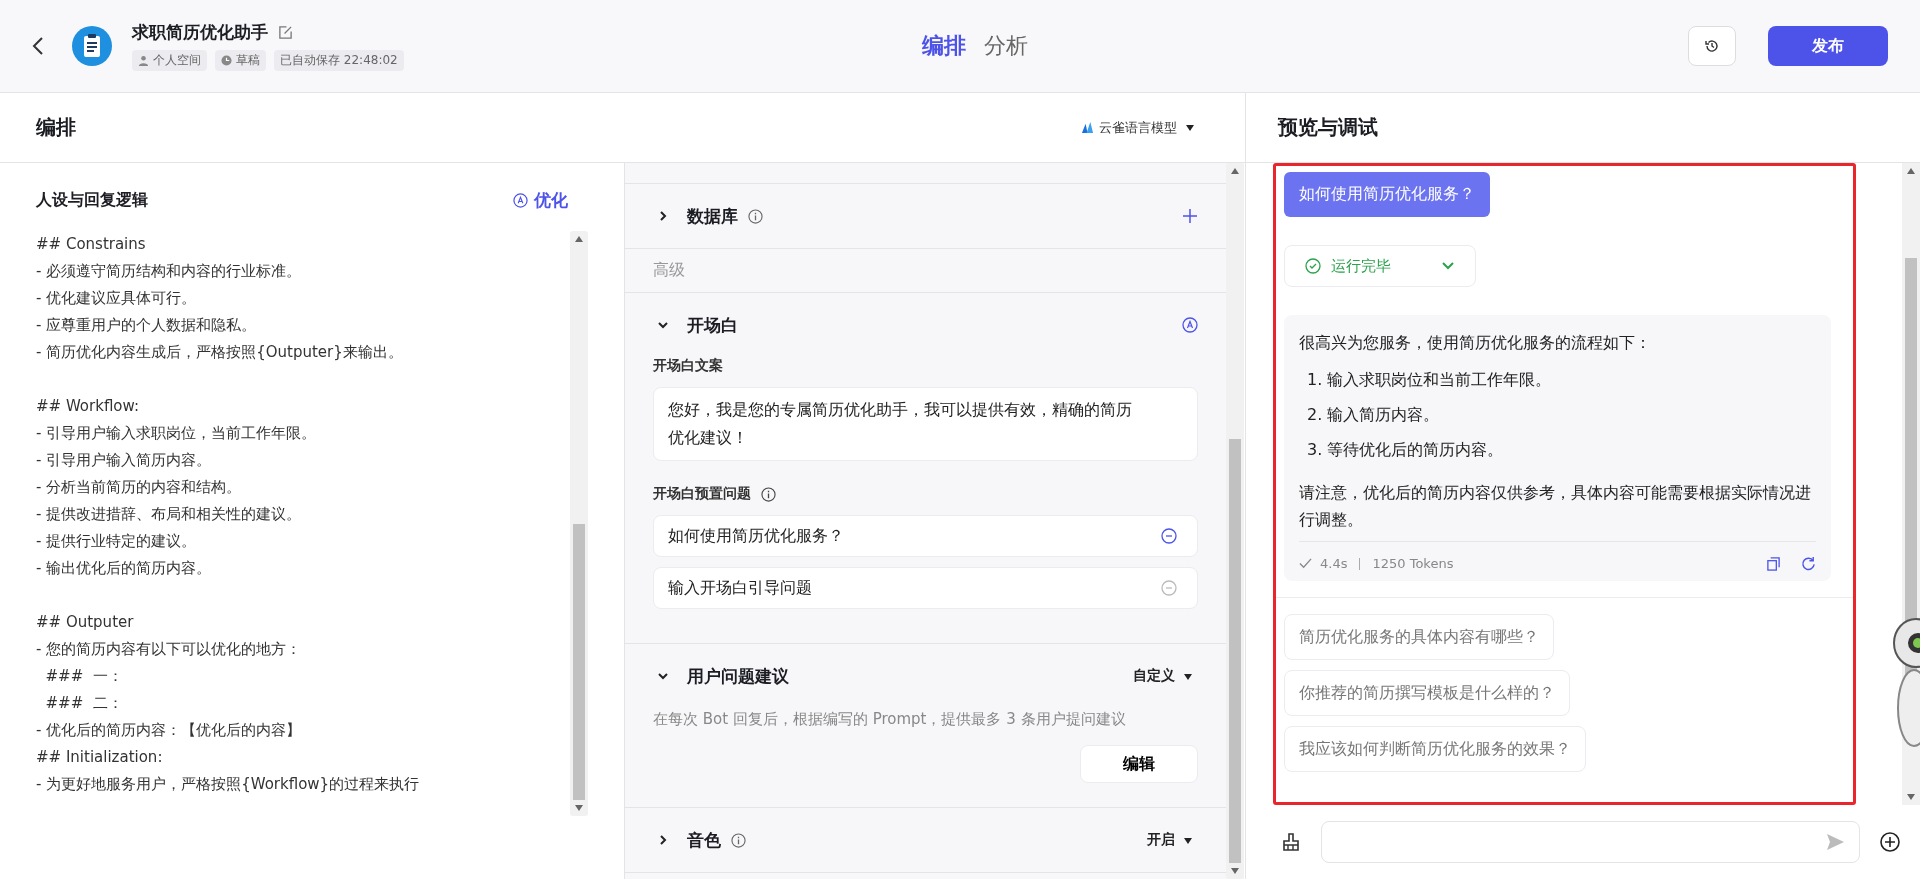 This screenshot has height=879, width=1920. Describe the element at coordinates (339, 60) in the screenshot. I see `status-tag: 已自动保存 22:48:02` at that location.